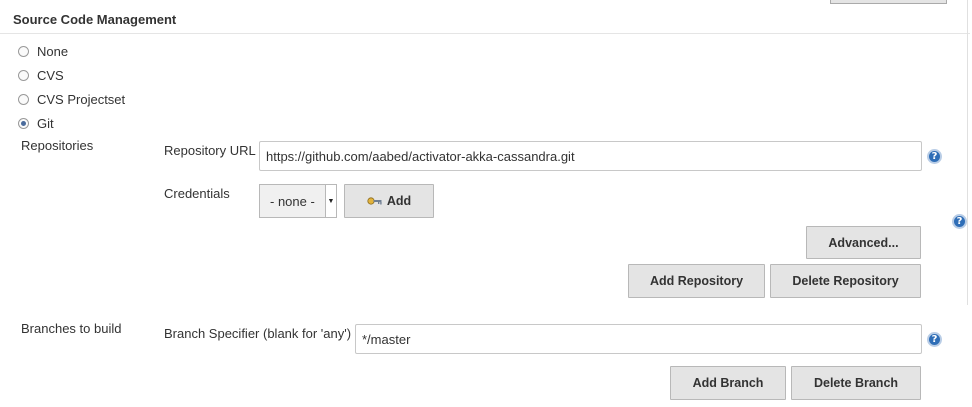 This screenshot has height=407, width=972. What do you see at coordinates (638, 339) in the screenshot?
I see `branch-specifier-input` at bounding box center [638, 339].